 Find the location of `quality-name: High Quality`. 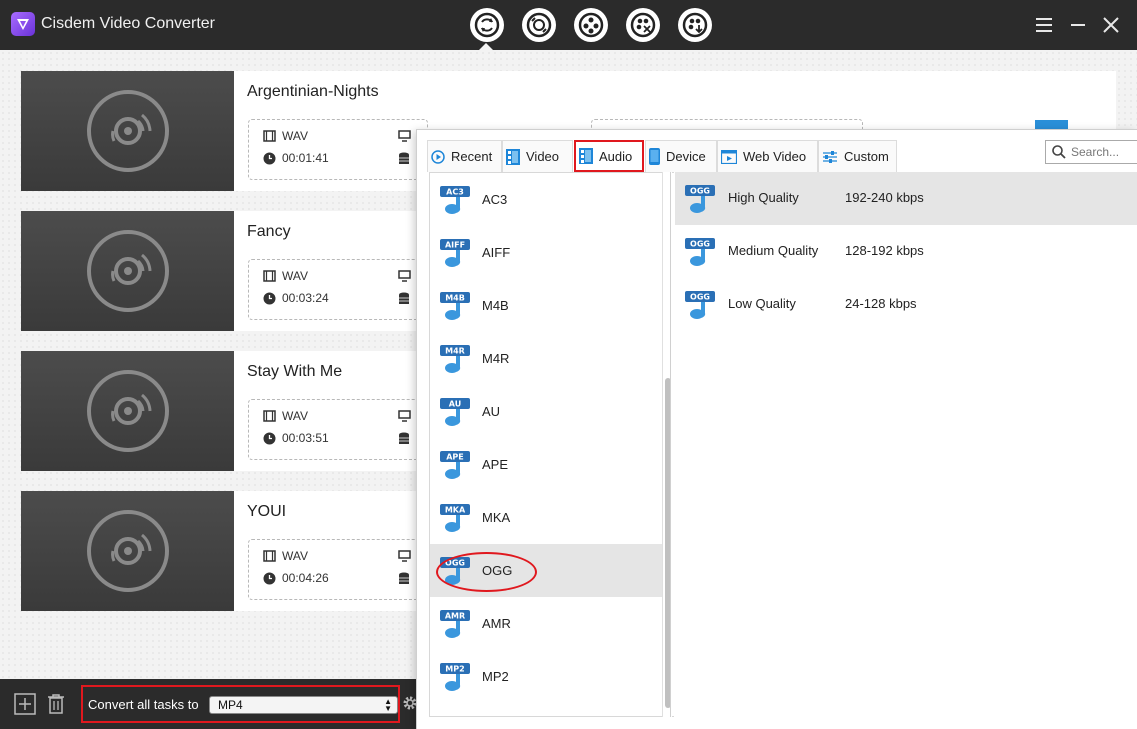

quality-name: High Quality is located at coordinates (763, 197).